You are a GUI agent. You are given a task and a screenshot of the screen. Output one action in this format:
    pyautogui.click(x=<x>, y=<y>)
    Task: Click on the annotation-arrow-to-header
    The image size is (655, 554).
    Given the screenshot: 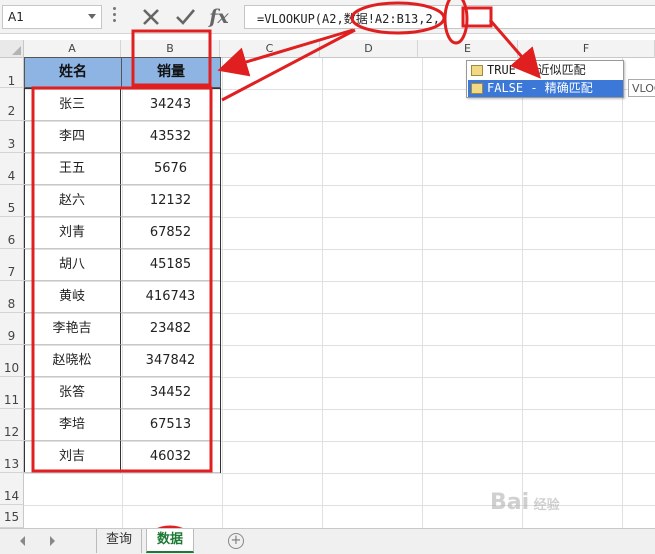 What is the action you would take?
    pyautogui.click(x=285, y=52)
    